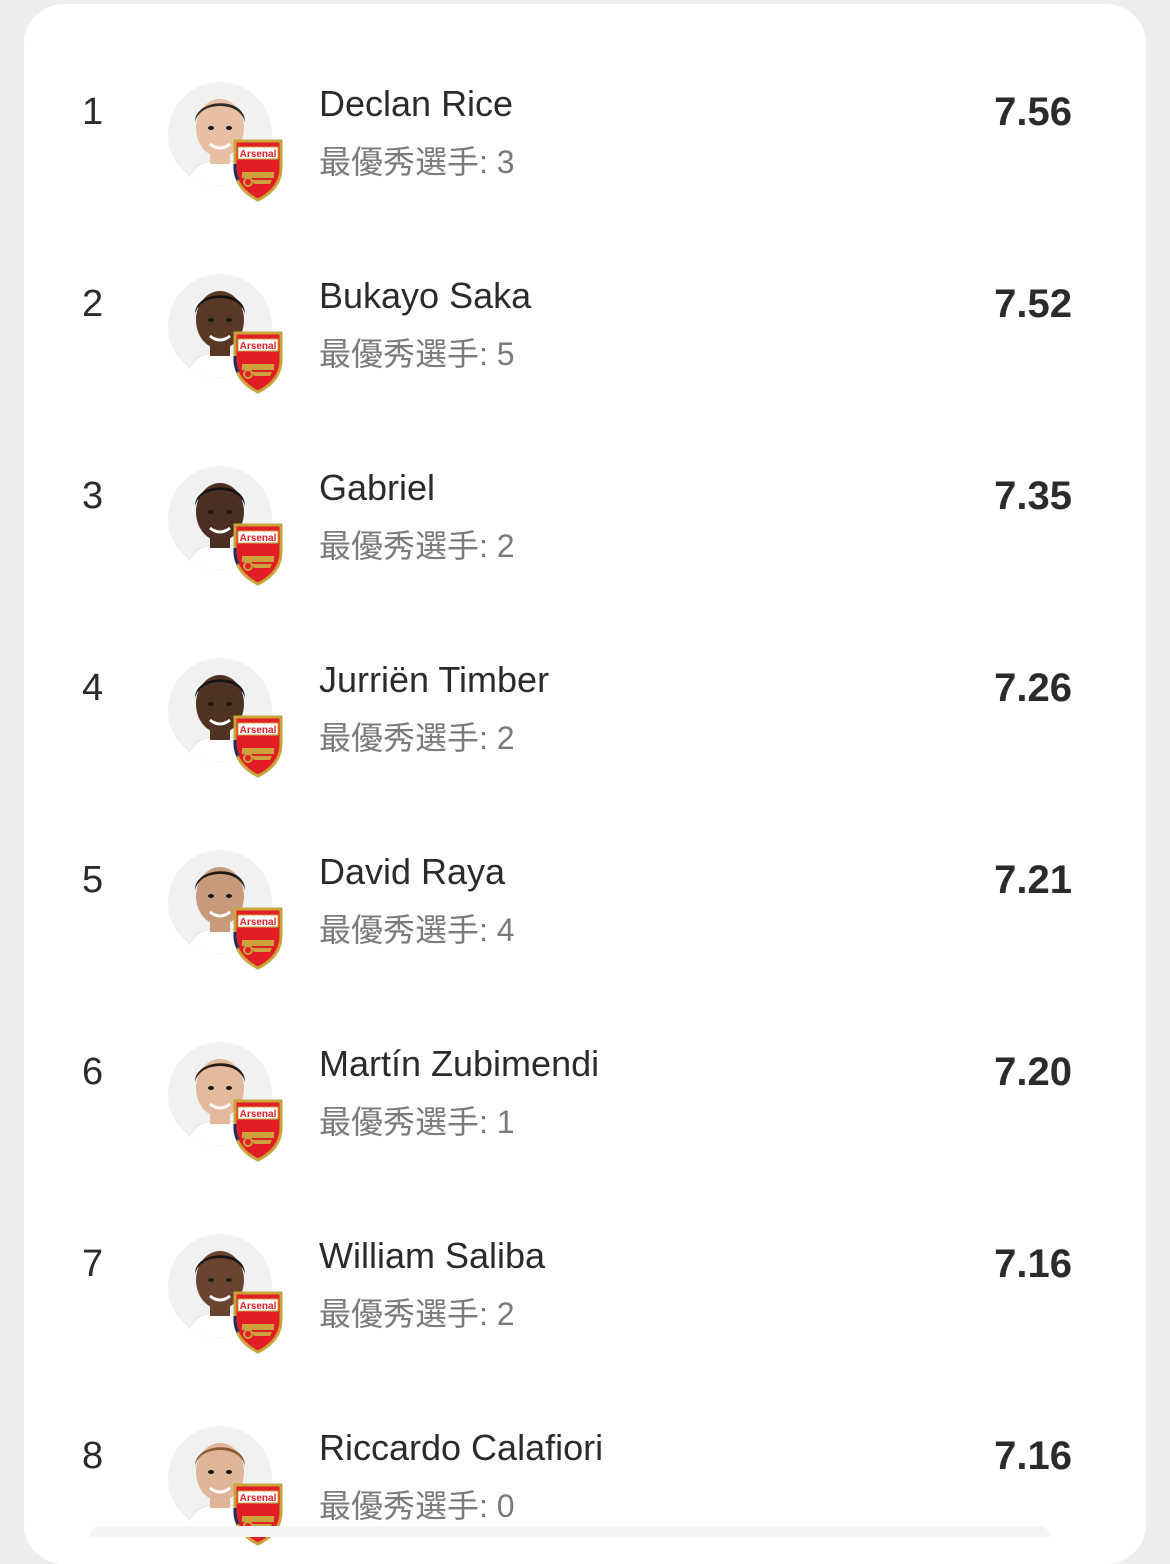 The width and height of the screenshot is (1170, 1564). I want to click on motm-value: 5, so click(505, 354).